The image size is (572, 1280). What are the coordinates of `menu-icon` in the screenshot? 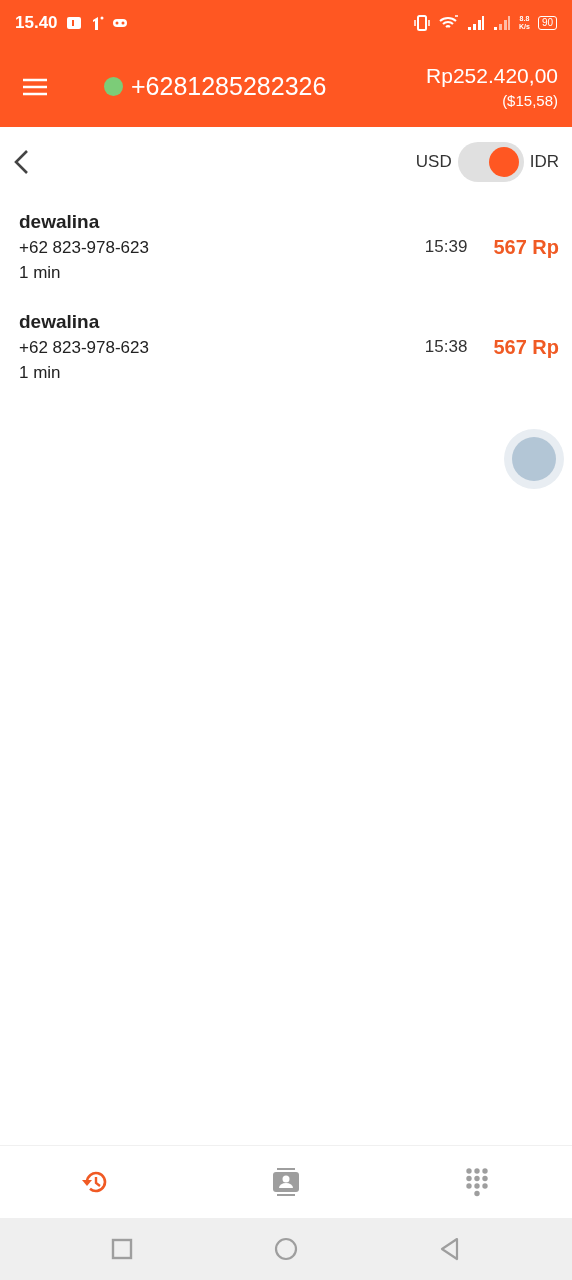 It's located at (35, 86).